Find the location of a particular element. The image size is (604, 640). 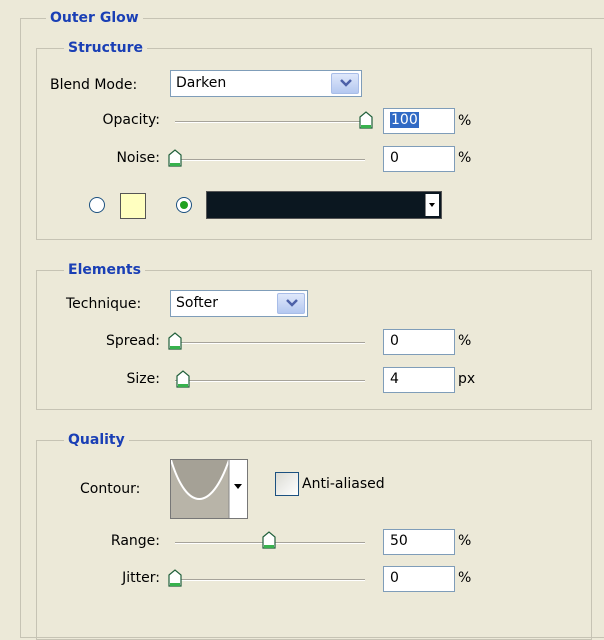

opacity-slider-thumb is located at coordinates (366, 120).